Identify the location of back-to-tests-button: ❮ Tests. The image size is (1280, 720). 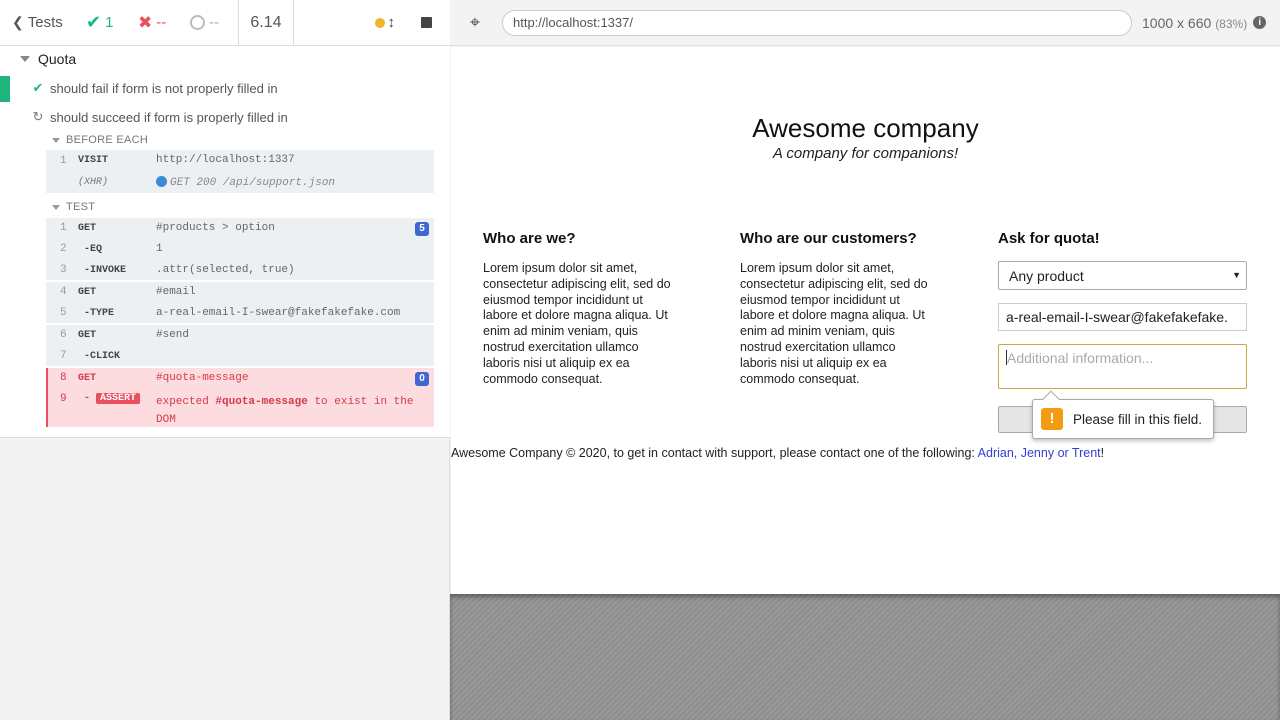
(35, 23).